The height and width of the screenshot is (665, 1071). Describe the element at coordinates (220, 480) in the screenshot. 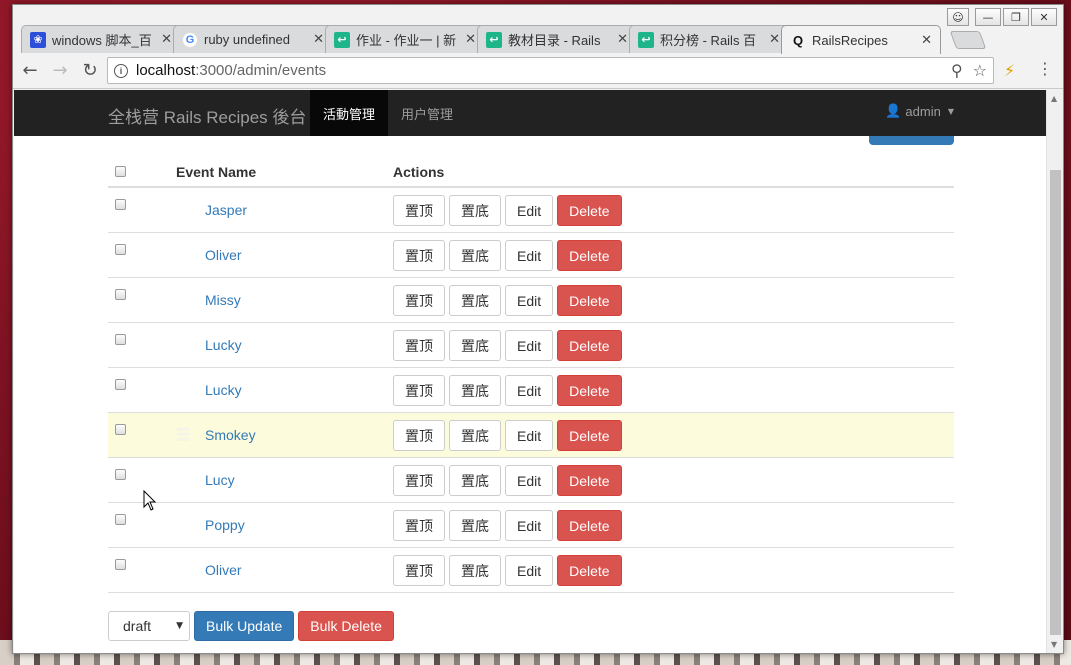

I see `event-name-link: Lucy` at that location.